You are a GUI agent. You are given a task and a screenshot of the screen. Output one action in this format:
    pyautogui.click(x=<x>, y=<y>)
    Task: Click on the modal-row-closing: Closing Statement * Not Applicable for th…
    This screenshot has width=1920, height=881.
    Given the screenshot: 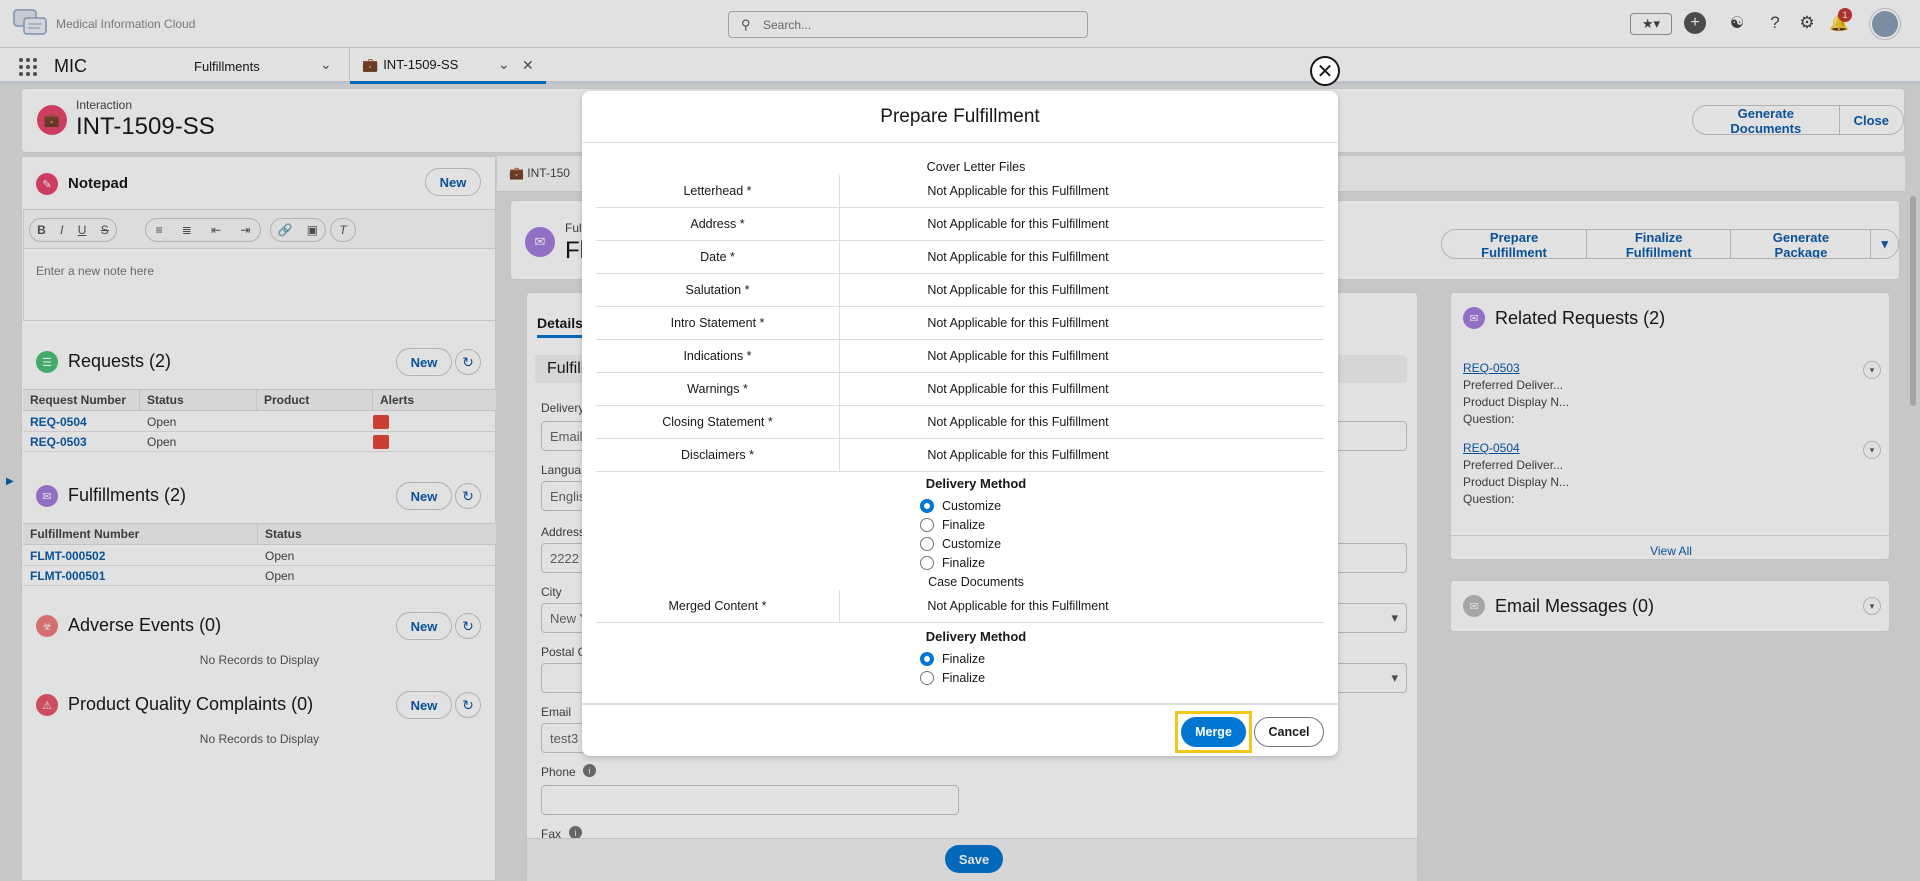 What is the action you would take?
    pyautogui.click(x=960, y=422)
    